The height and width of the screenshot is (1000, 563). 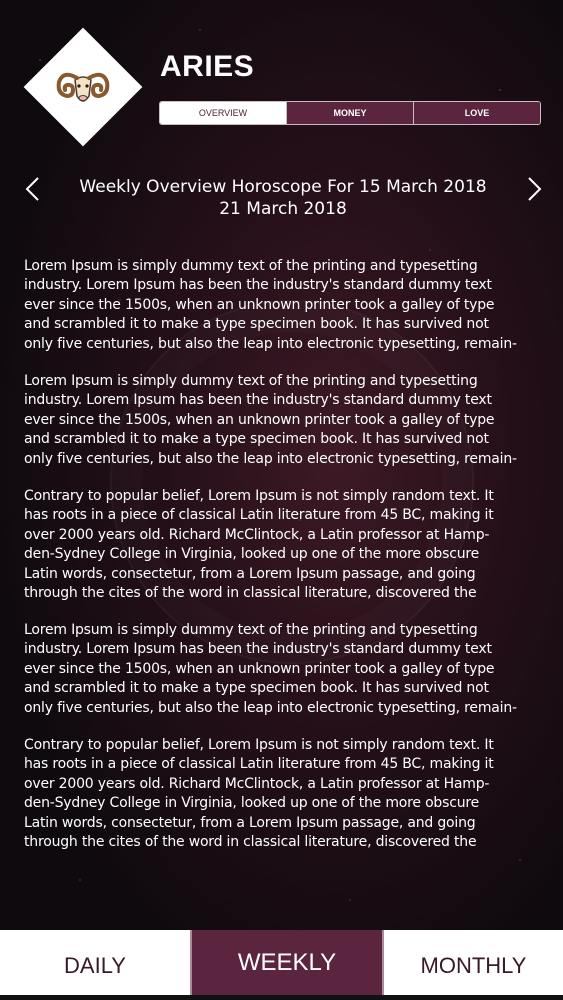 What do you see at coordinates (281, 997) in the screenshot?
I see `bottom-edge` at bounding box center [281, 997].